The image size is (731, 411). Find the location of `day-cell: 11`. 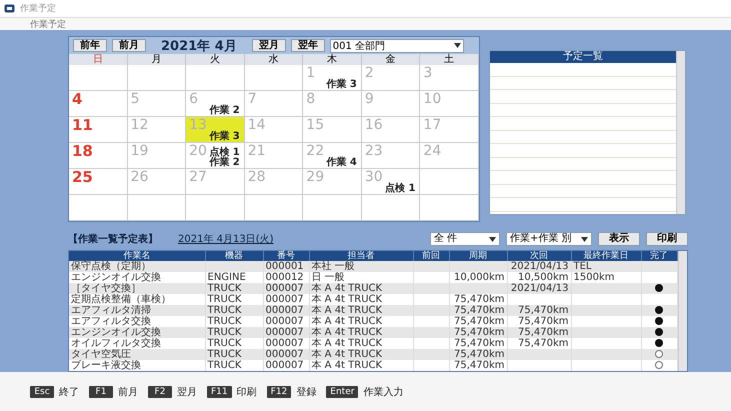

day-cell: 11 is located at coordinates (98, 130).